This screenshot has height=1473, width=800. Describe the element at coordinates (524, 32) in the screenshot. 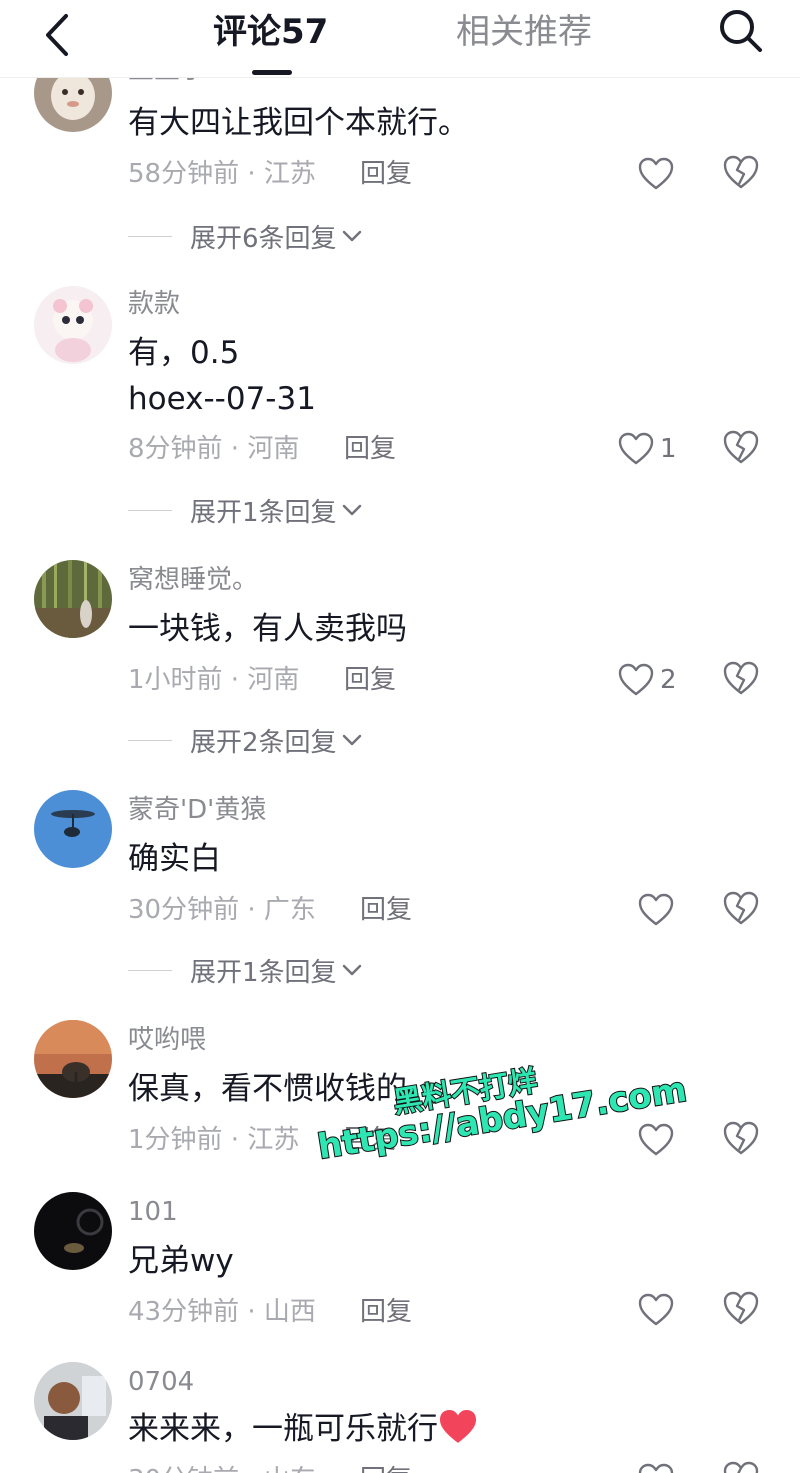

I see `tab-related: 相关推荐` at that location.